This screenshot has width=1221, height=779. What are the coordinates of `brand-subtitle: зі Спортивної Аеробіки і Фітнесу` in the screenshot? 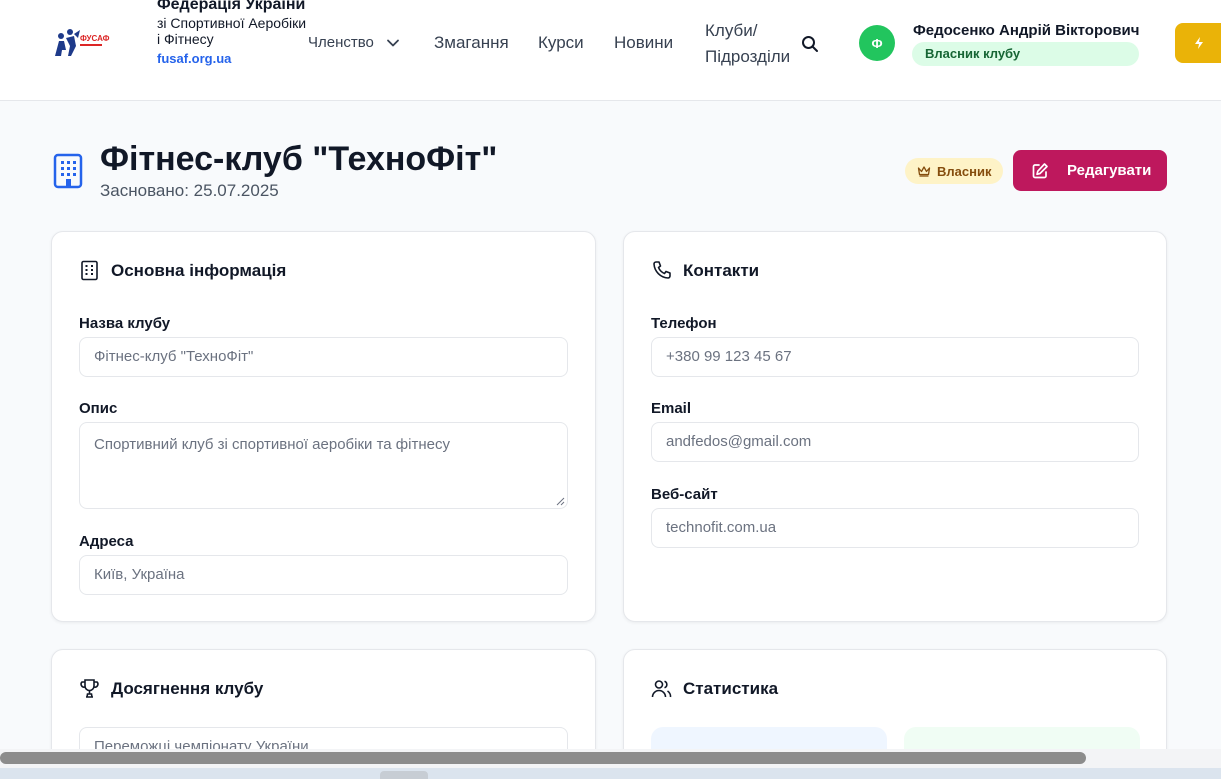 It's located at (232, 31).